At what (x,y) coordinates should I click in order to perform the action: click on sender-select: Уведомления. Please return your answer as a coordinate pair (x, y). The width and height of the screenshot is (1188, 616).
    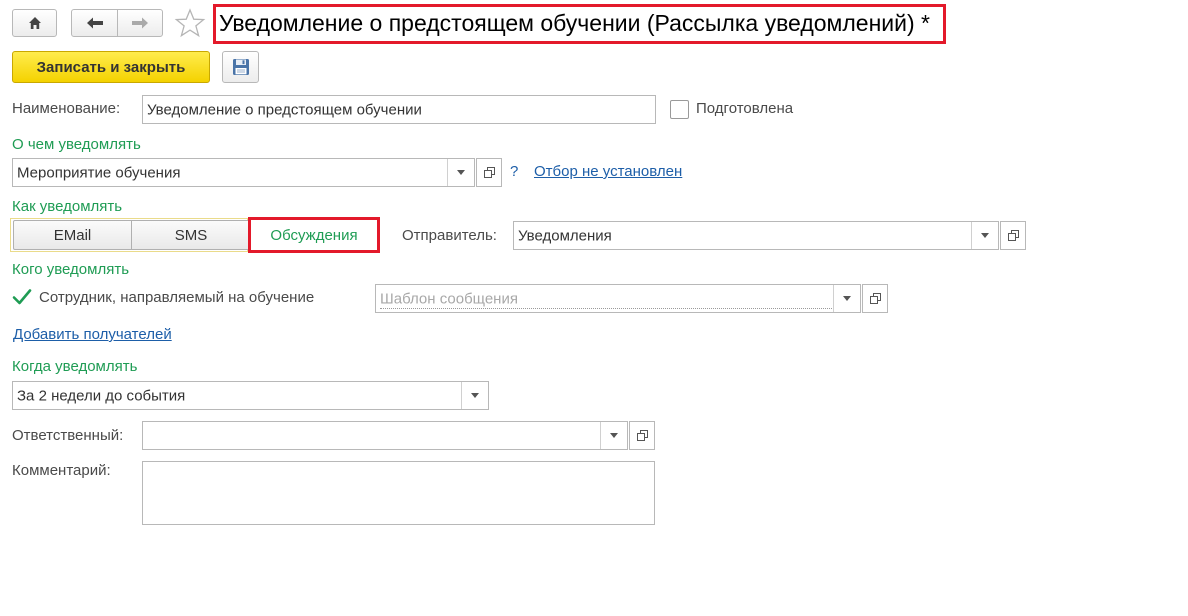
    Looking at the image, I should click on (756, 235).